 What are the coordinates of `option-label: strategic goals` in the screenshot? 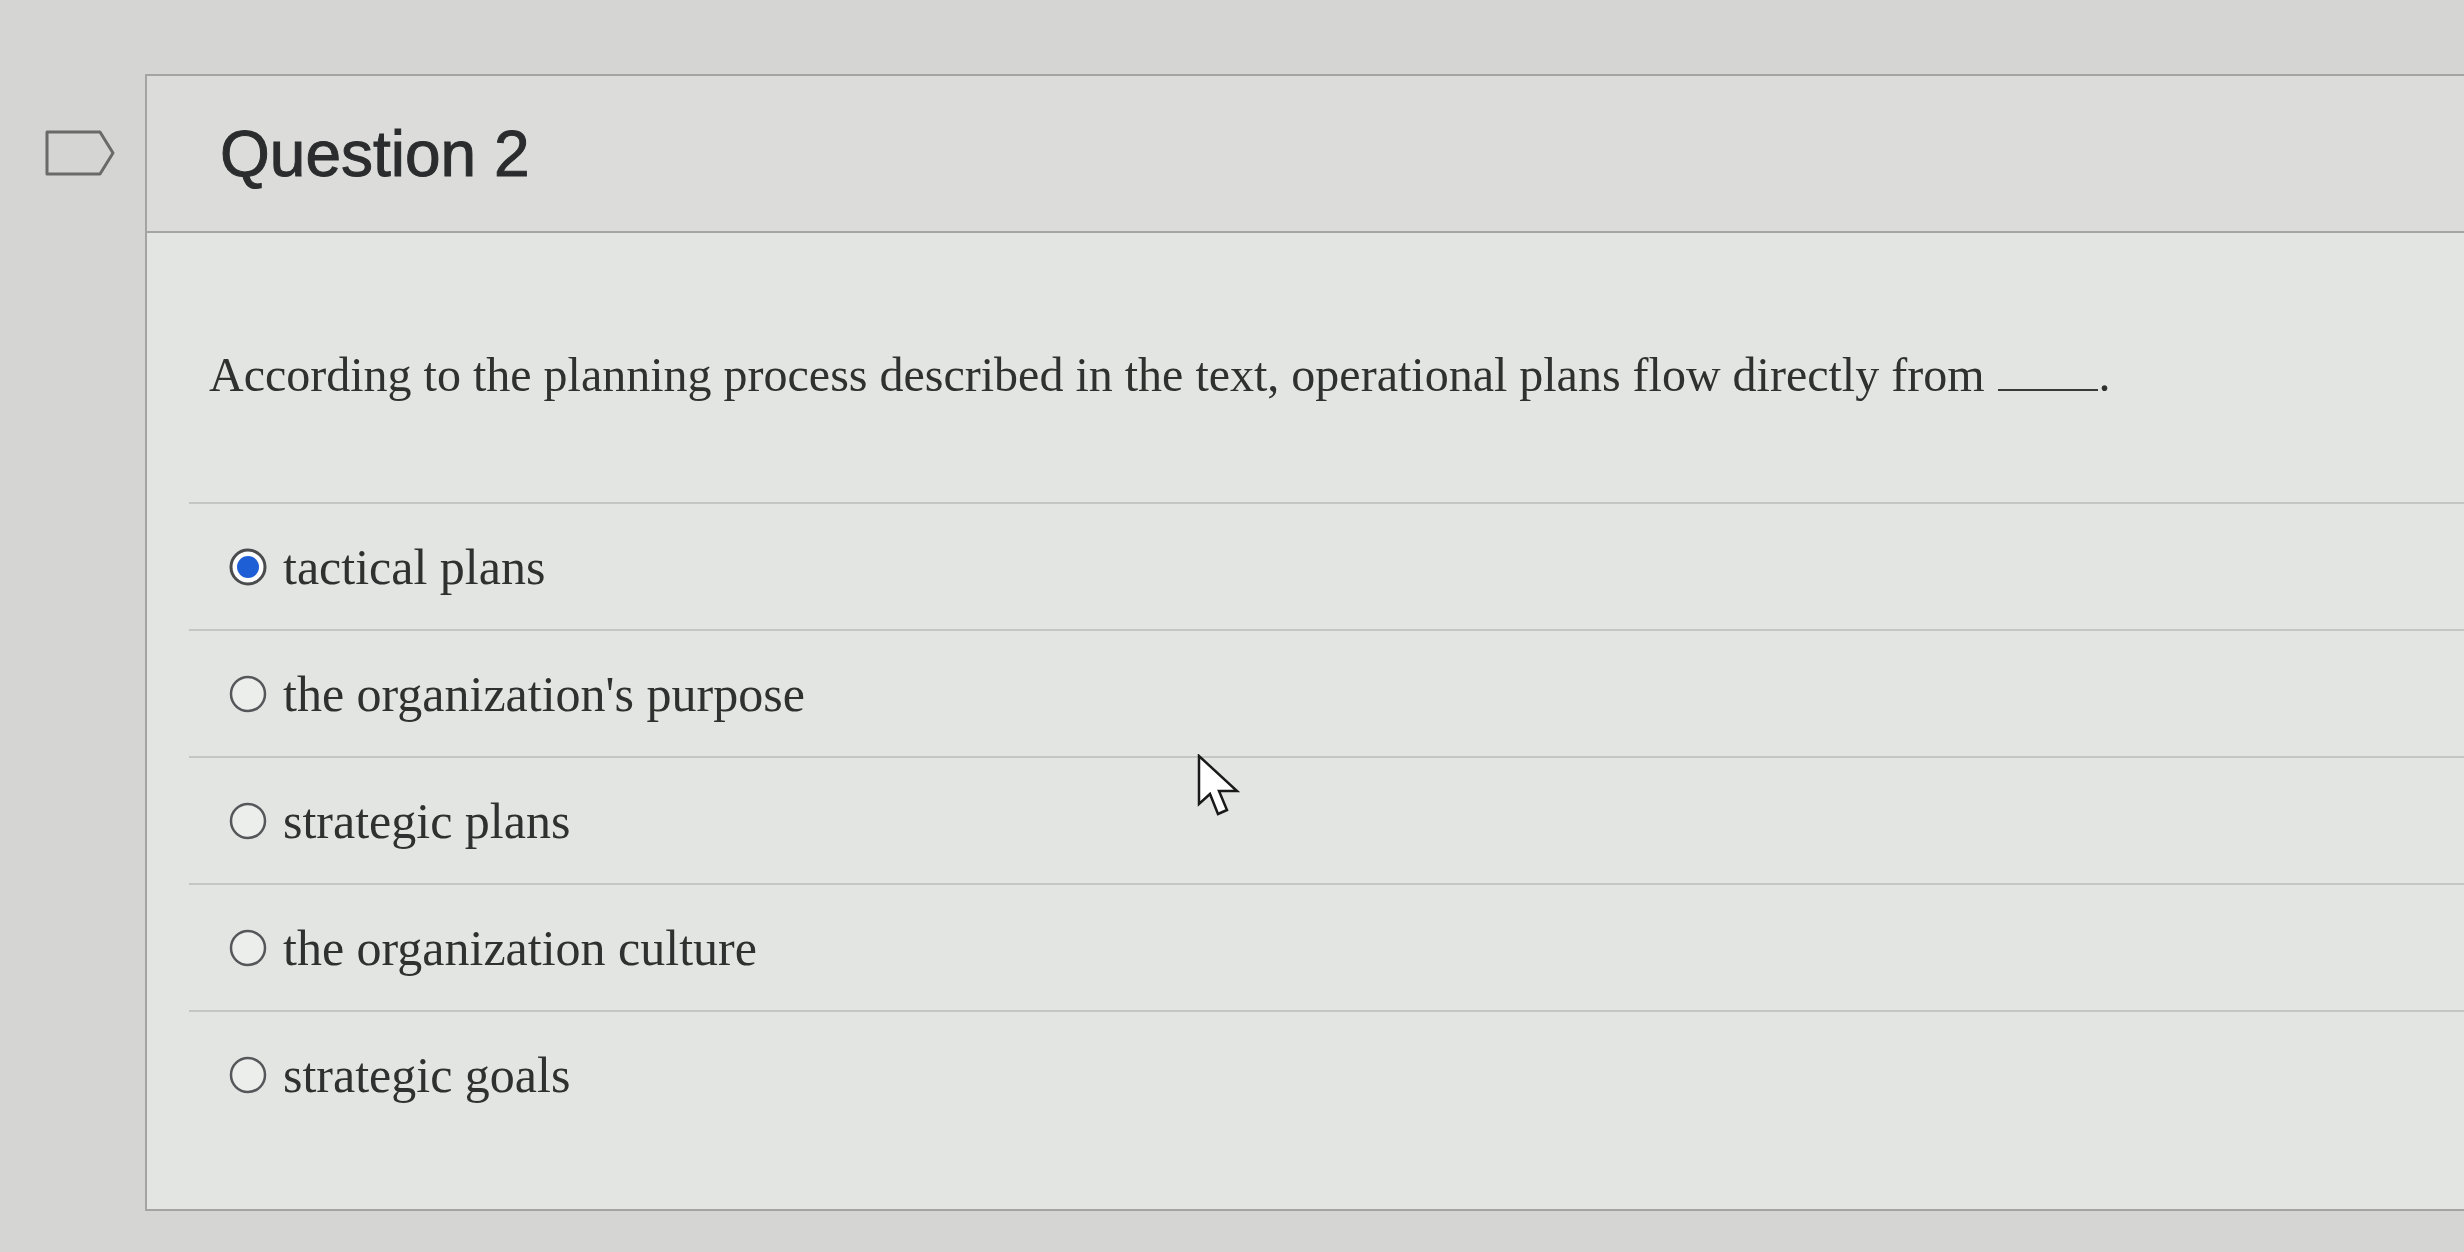 It's located at (427, 1074).